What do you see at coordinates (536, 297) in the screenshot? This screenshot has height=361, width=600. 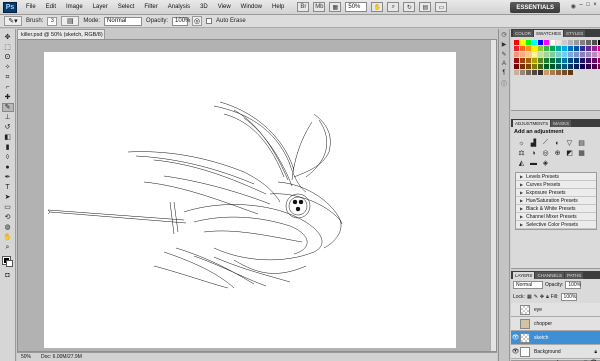 I see `lock-pixels-icon: ✎` at bounding box center [536, 297].